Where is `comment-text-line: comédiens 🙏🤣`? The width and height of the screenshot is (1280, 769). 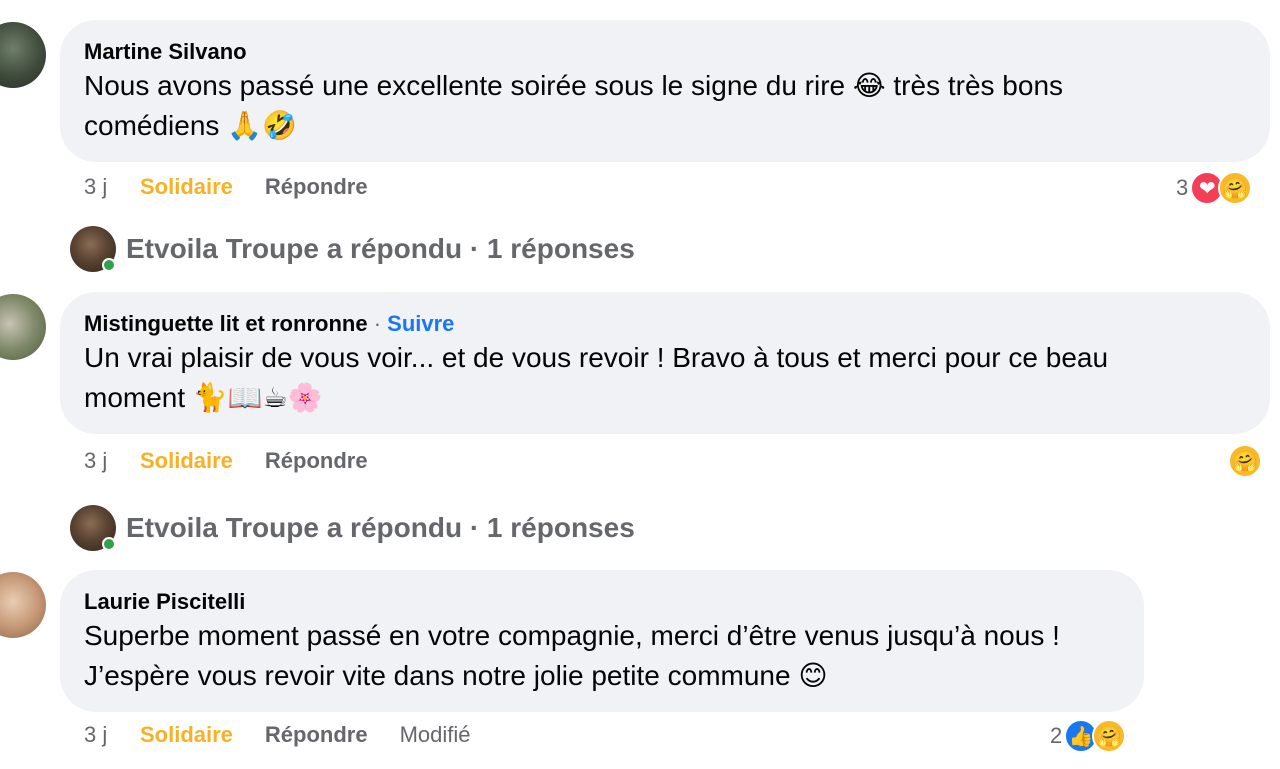
comment-text-line: comédiens 🙏🤣 is located at coordinates (190, 125).